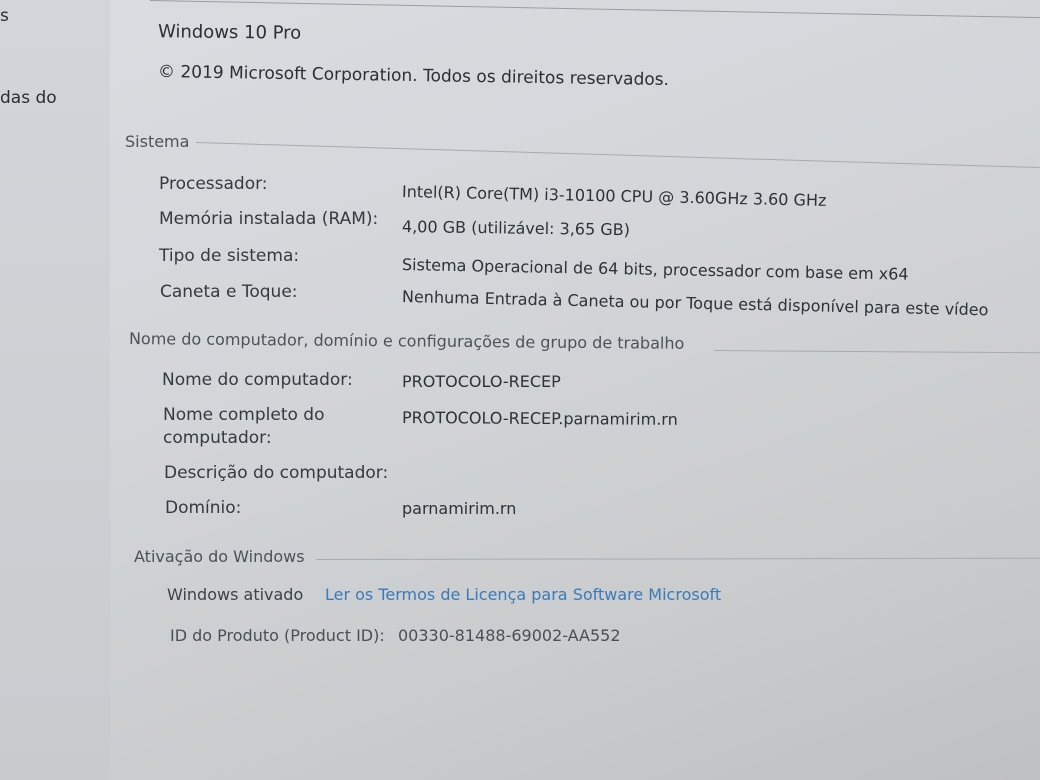  I want to click on left-sidebar, so click(55, 390).